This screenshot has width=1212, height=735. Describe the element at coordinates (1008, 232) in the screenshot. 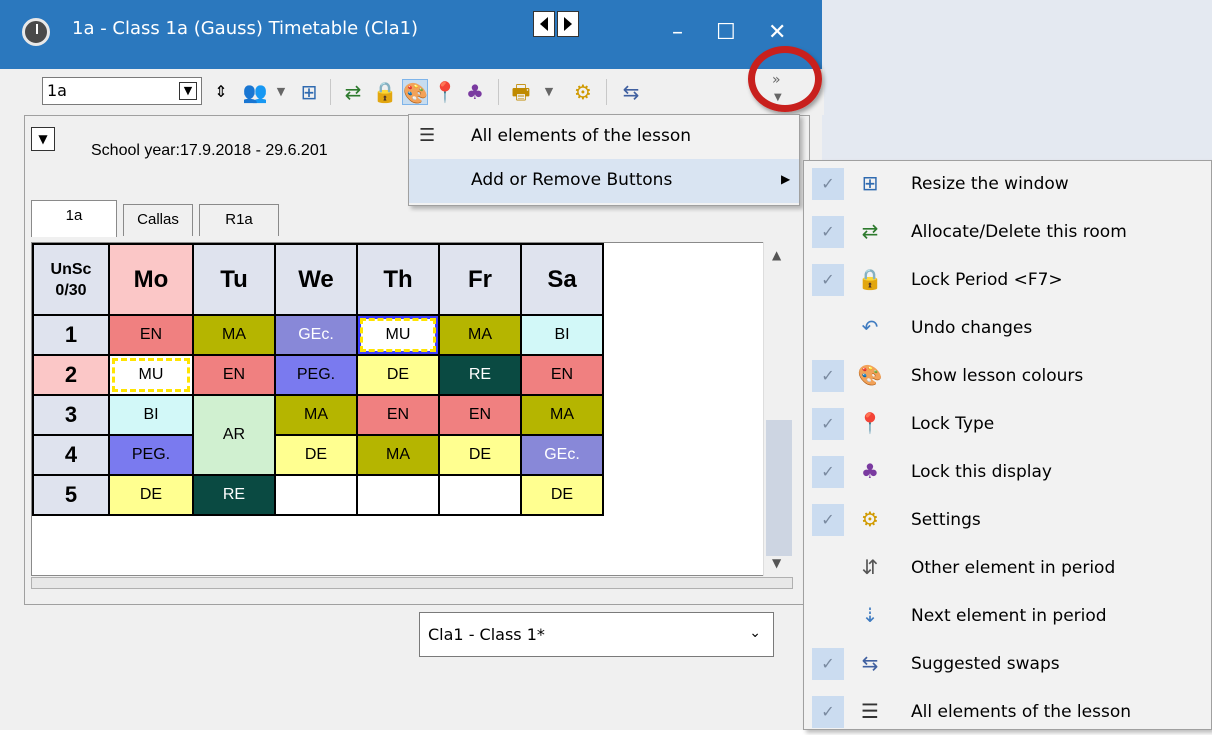

I see `submenu-item-allocate-delete-this-room: ✓ ⇄ Allocate/Delete this room` at that location.